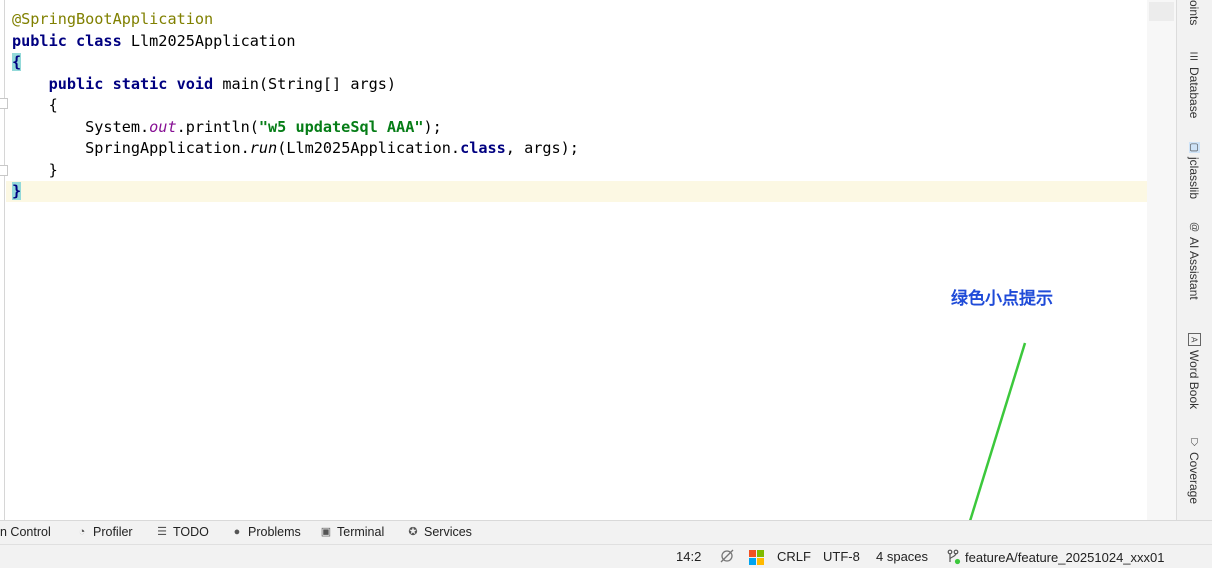  Describe the element at coordinates (688, 556) in the screenshot. I see `caret-position: 14:2` at that location.